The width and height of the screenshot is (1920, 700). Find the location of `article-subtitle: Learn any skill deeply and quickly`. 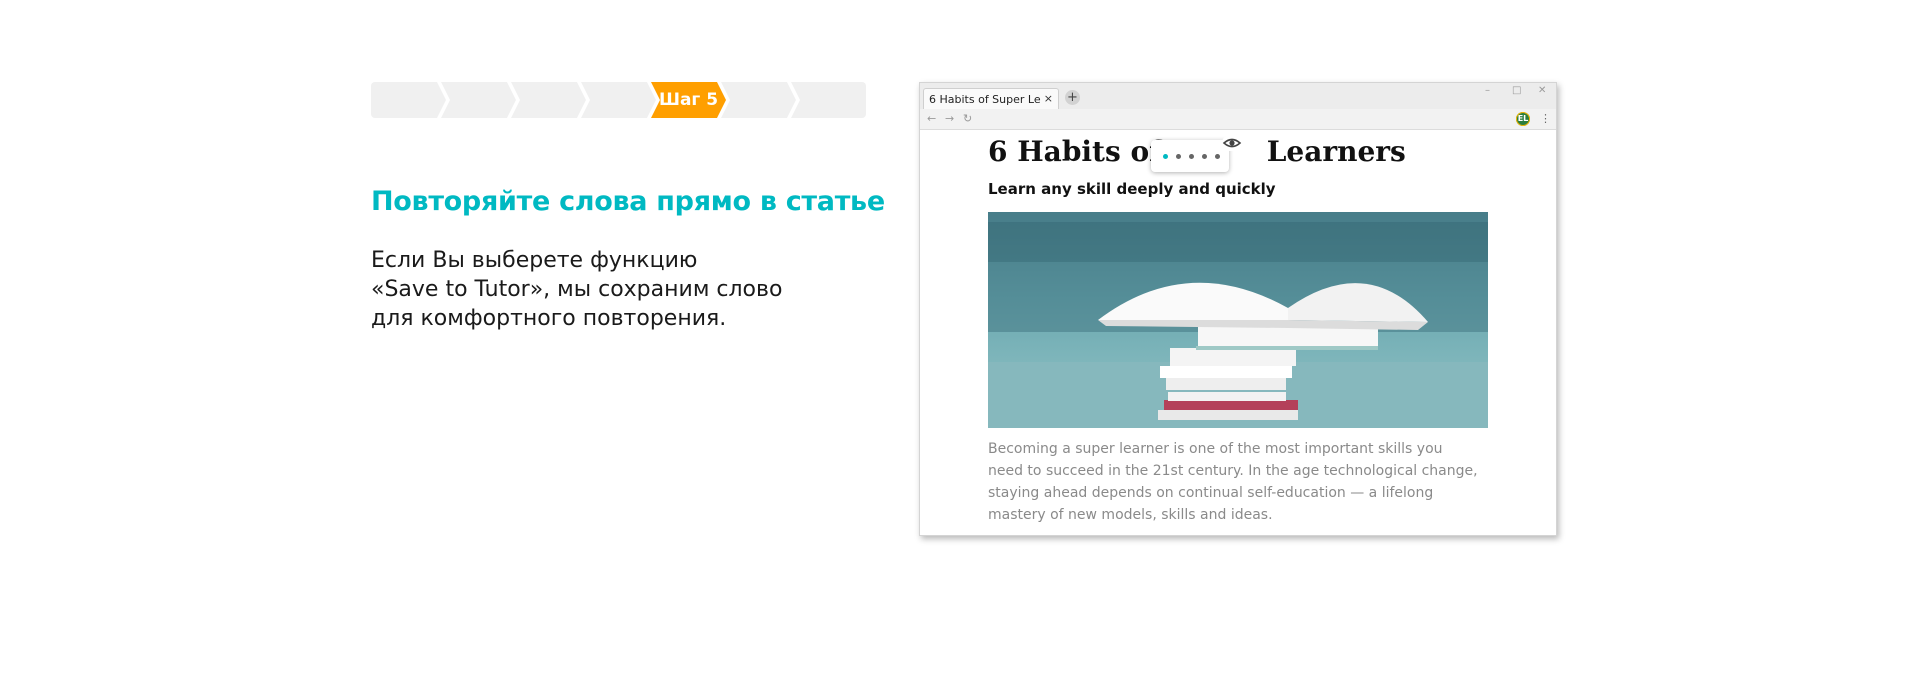

article-subtitle: Learn any skill deeply and quickly is located at coordinates (1132, 189).